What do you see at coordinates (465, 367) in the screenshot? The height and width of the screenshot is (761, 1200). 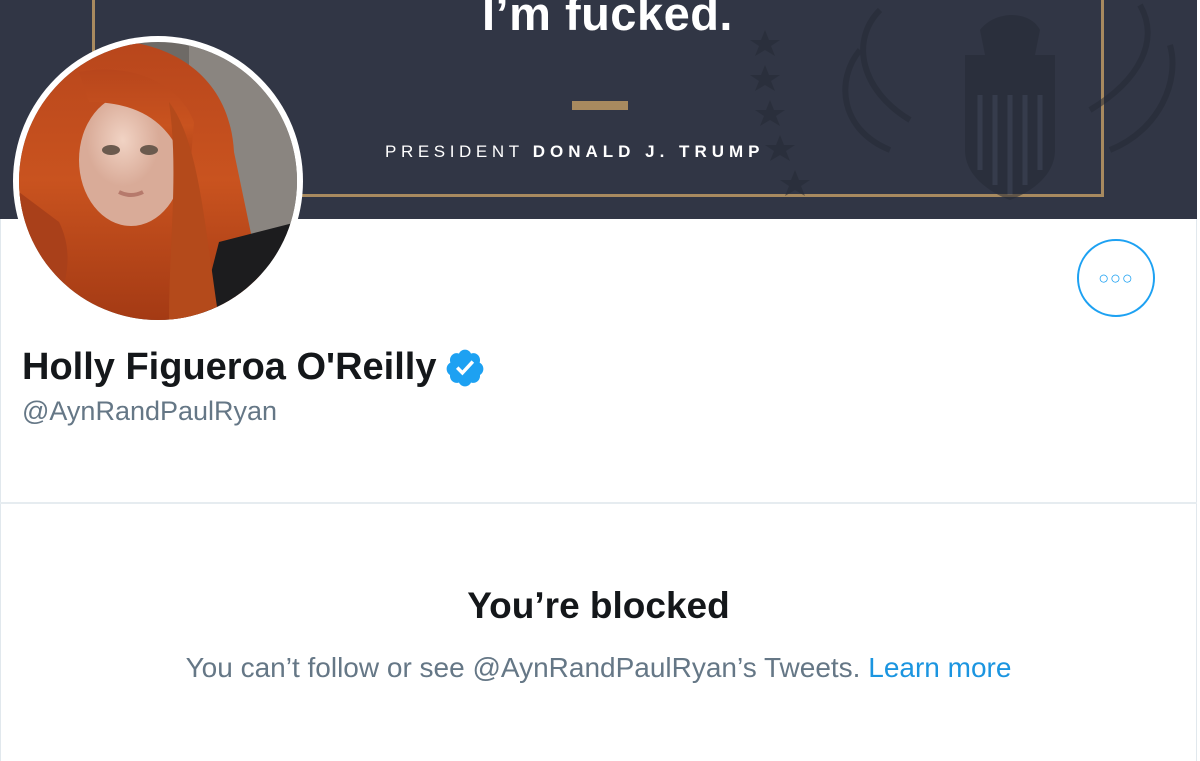 I see `verified-badge-icon` at bounding box center [465, 367].